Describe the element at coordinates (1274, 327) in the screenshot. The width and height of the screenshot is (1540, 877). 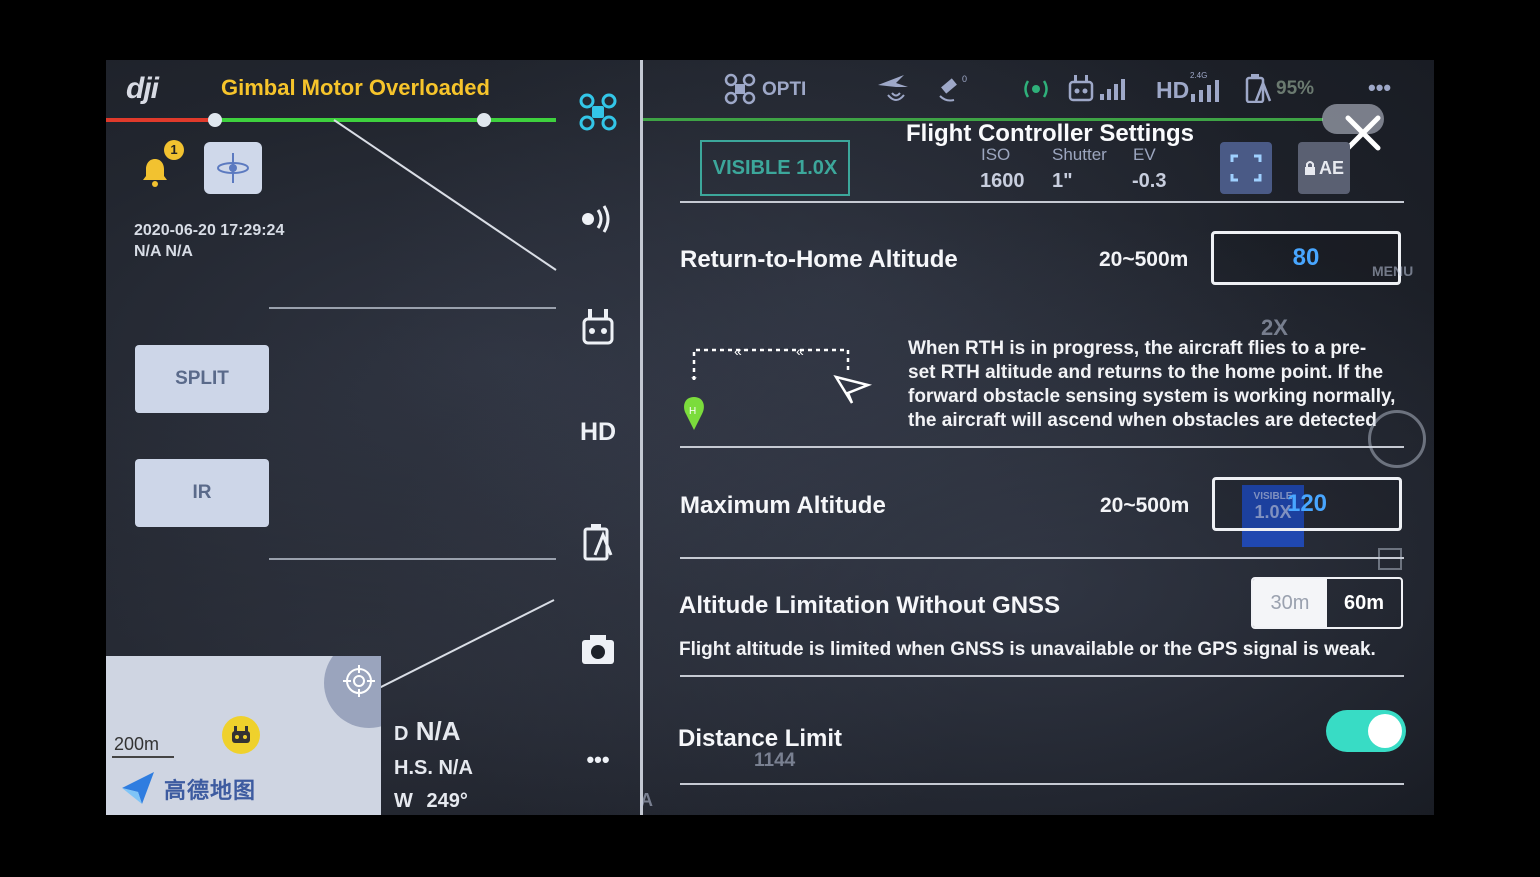
I see `ghost-zoom-label: 2X` at that location.